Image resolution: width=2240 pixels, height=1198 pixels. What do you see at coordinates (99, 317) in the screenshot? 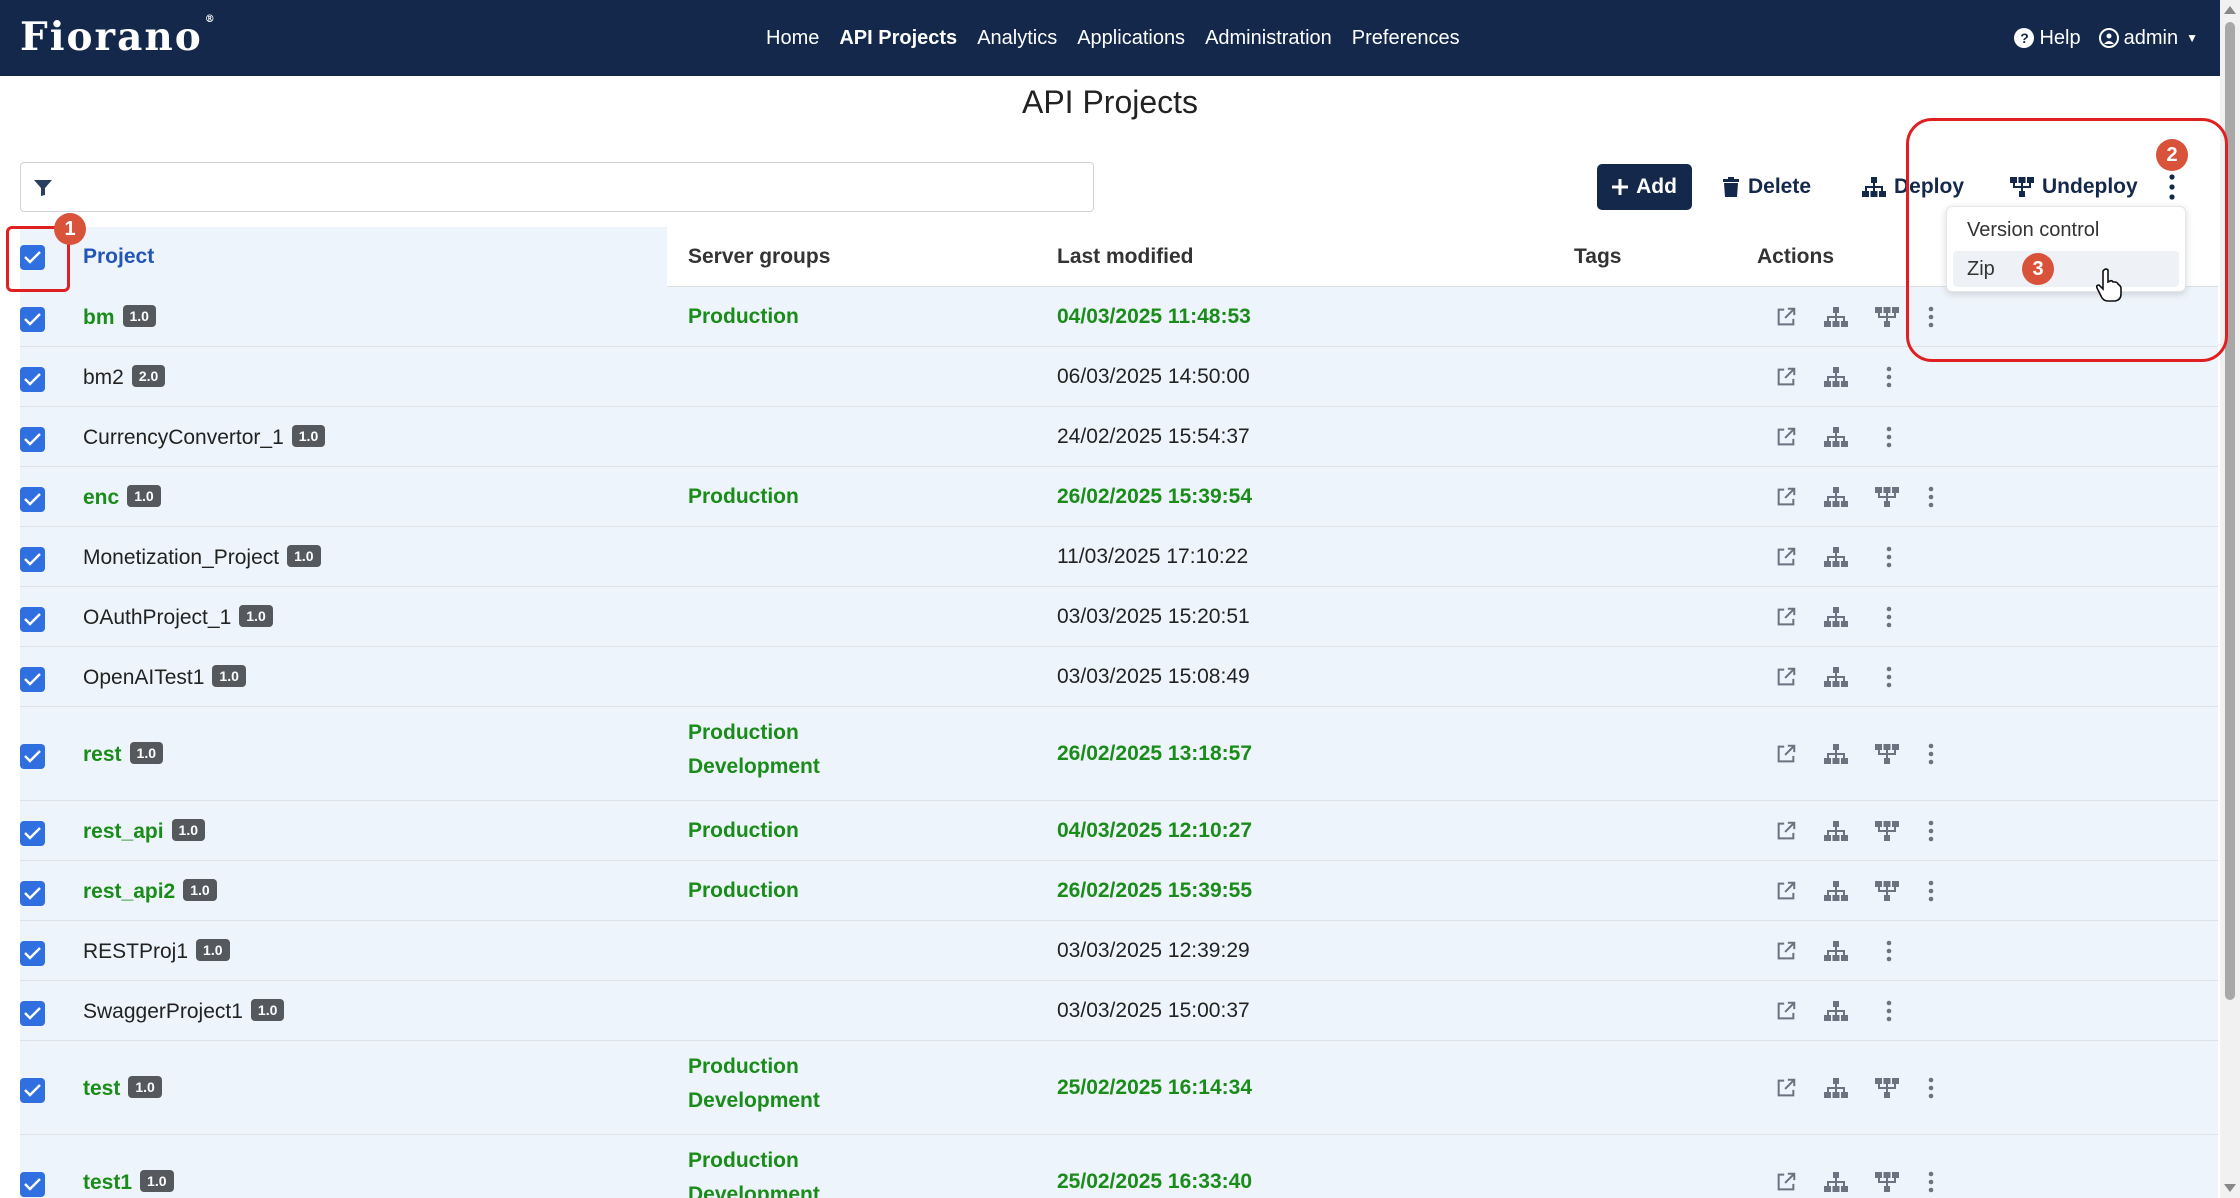
I see `project-name: bm` at bounding box center [99, 317].